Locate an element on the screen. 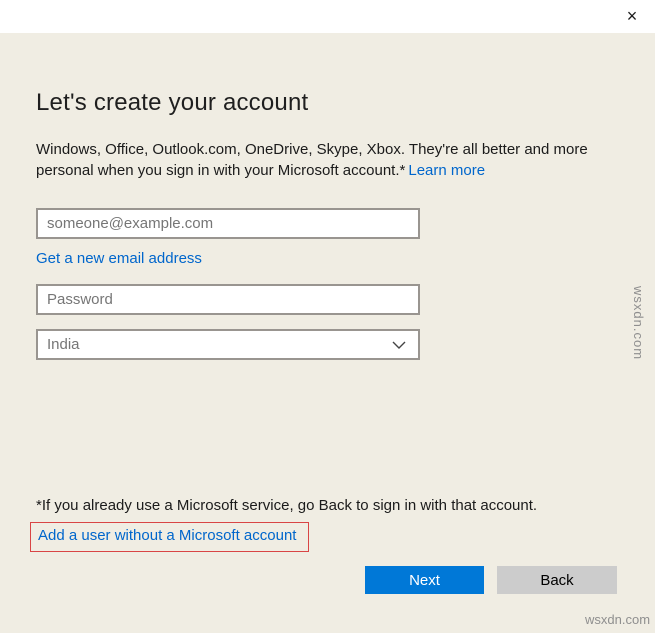 The image size is (655, 633). country-value: India is located at coordinates (63, 344).